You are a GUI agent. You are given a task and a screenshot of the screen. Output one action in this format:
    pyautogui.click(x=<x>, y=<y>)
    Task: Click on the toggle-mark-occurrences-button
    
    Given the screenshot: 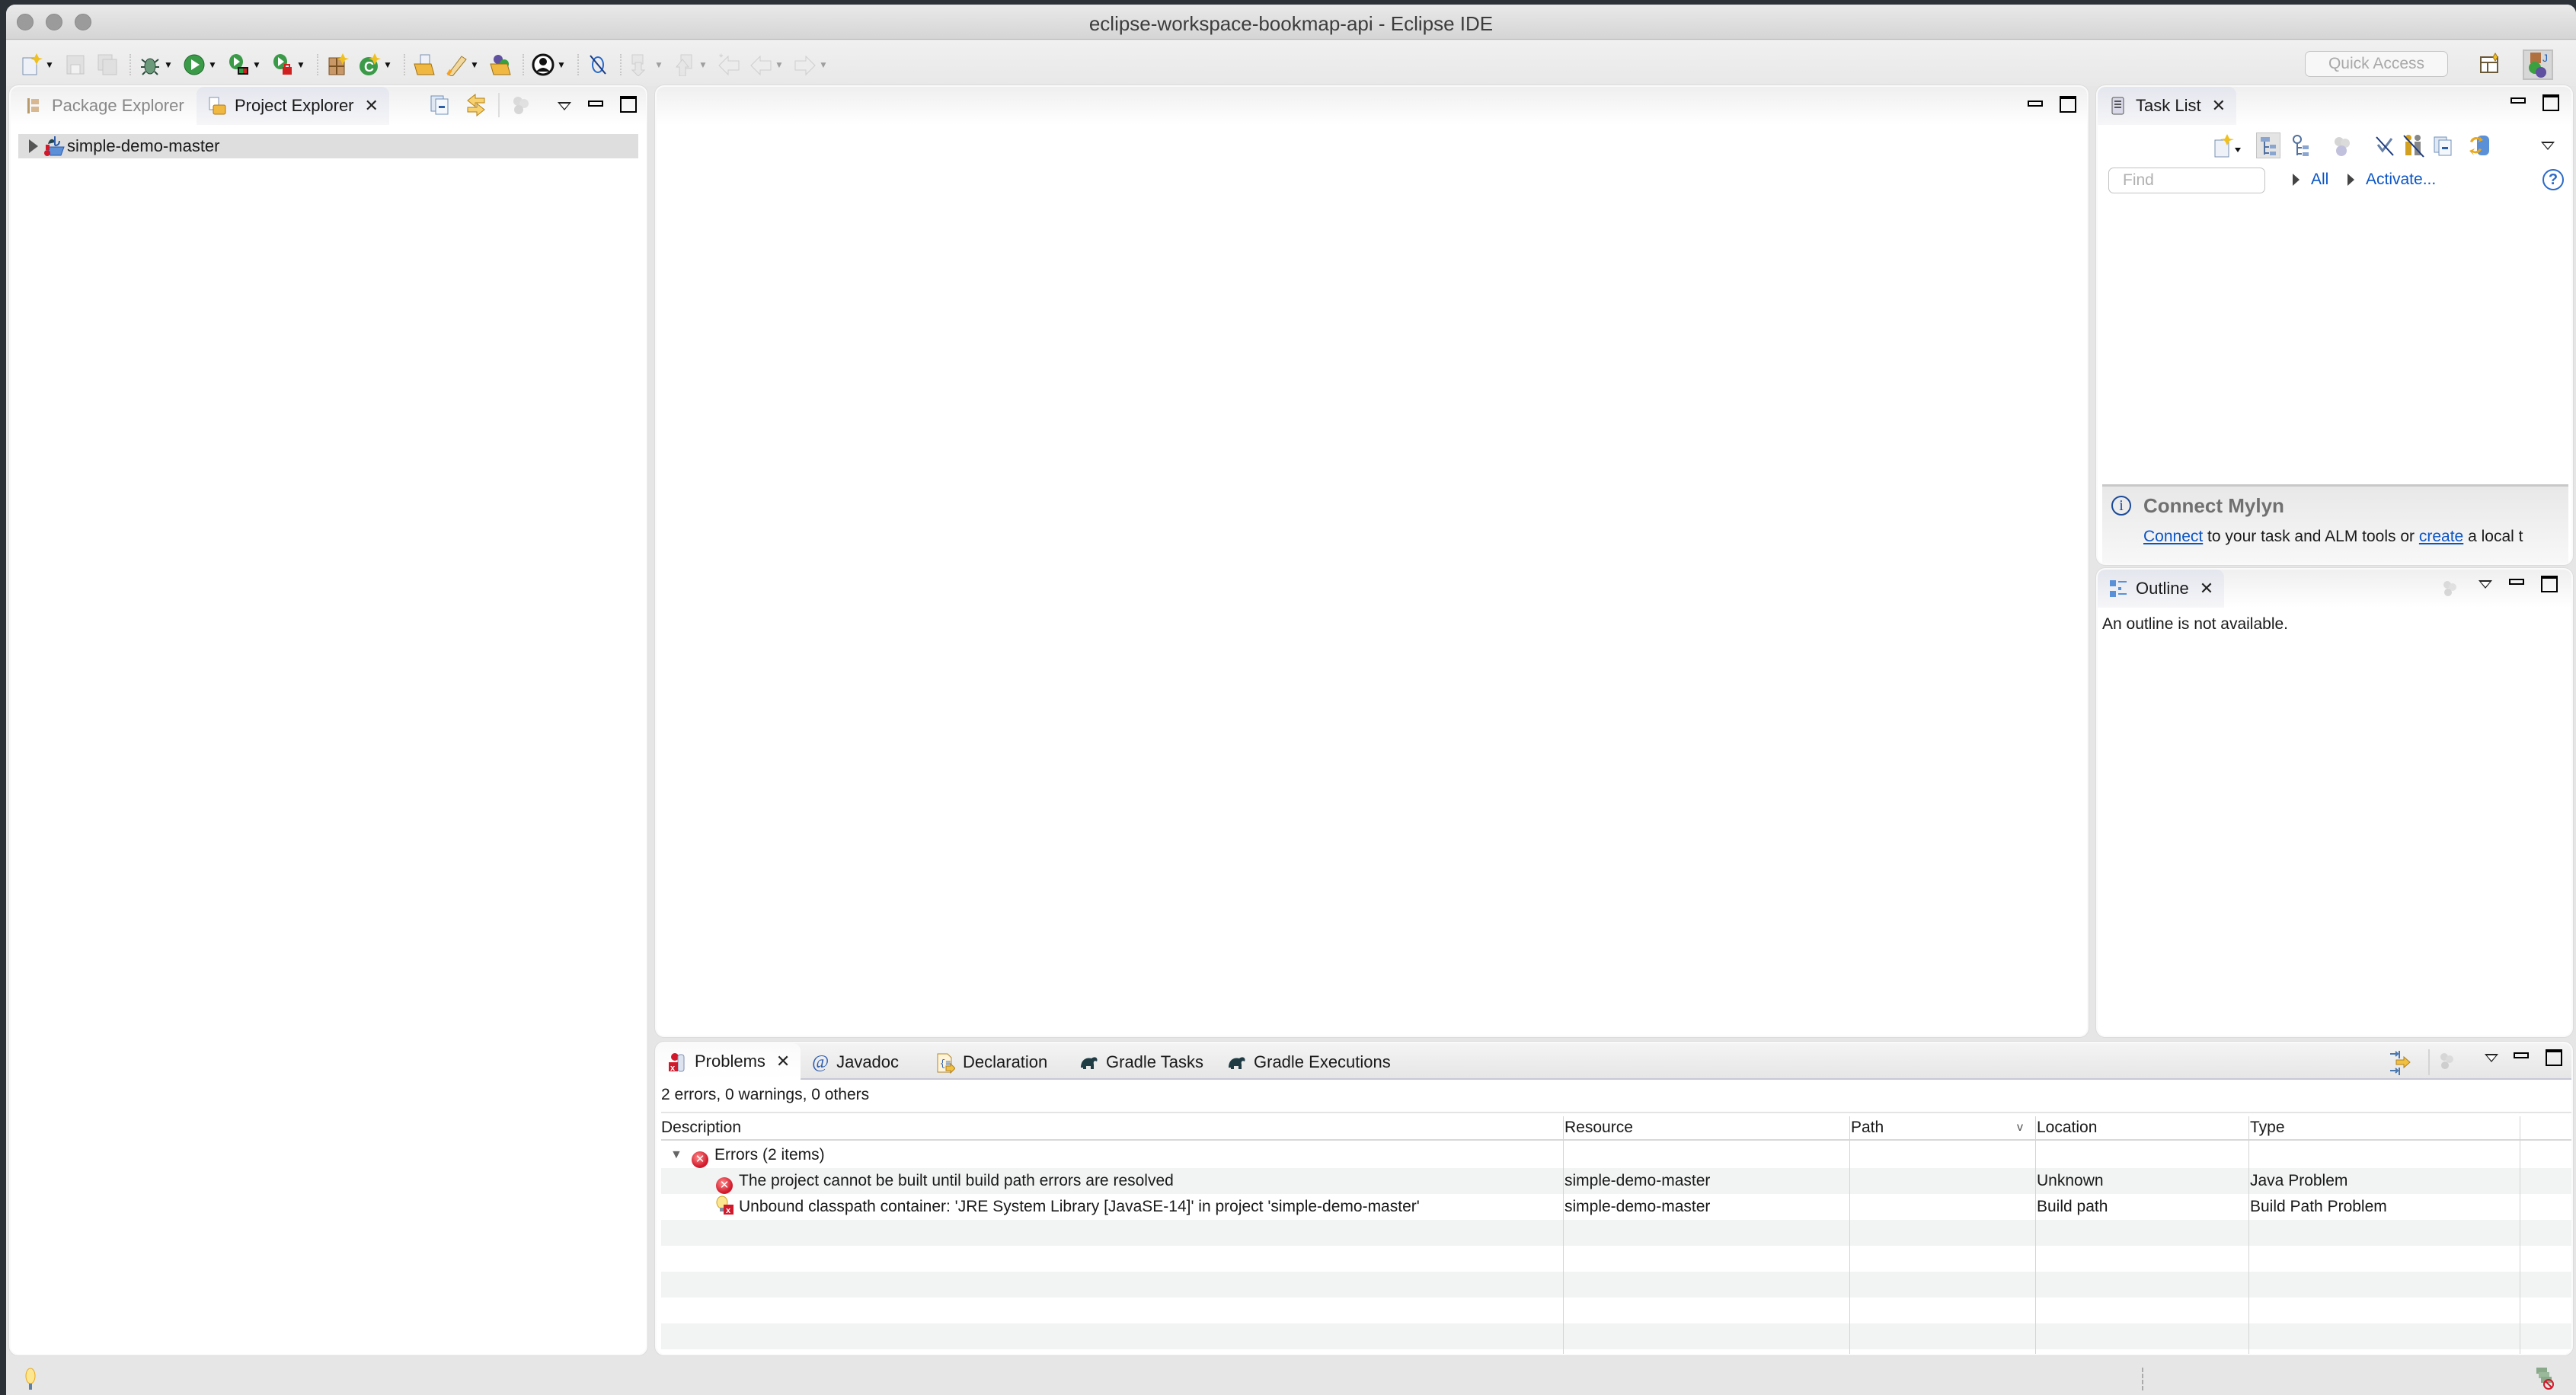 What is the action you would take?
    pyautogui.click(x=597, y=65)
    